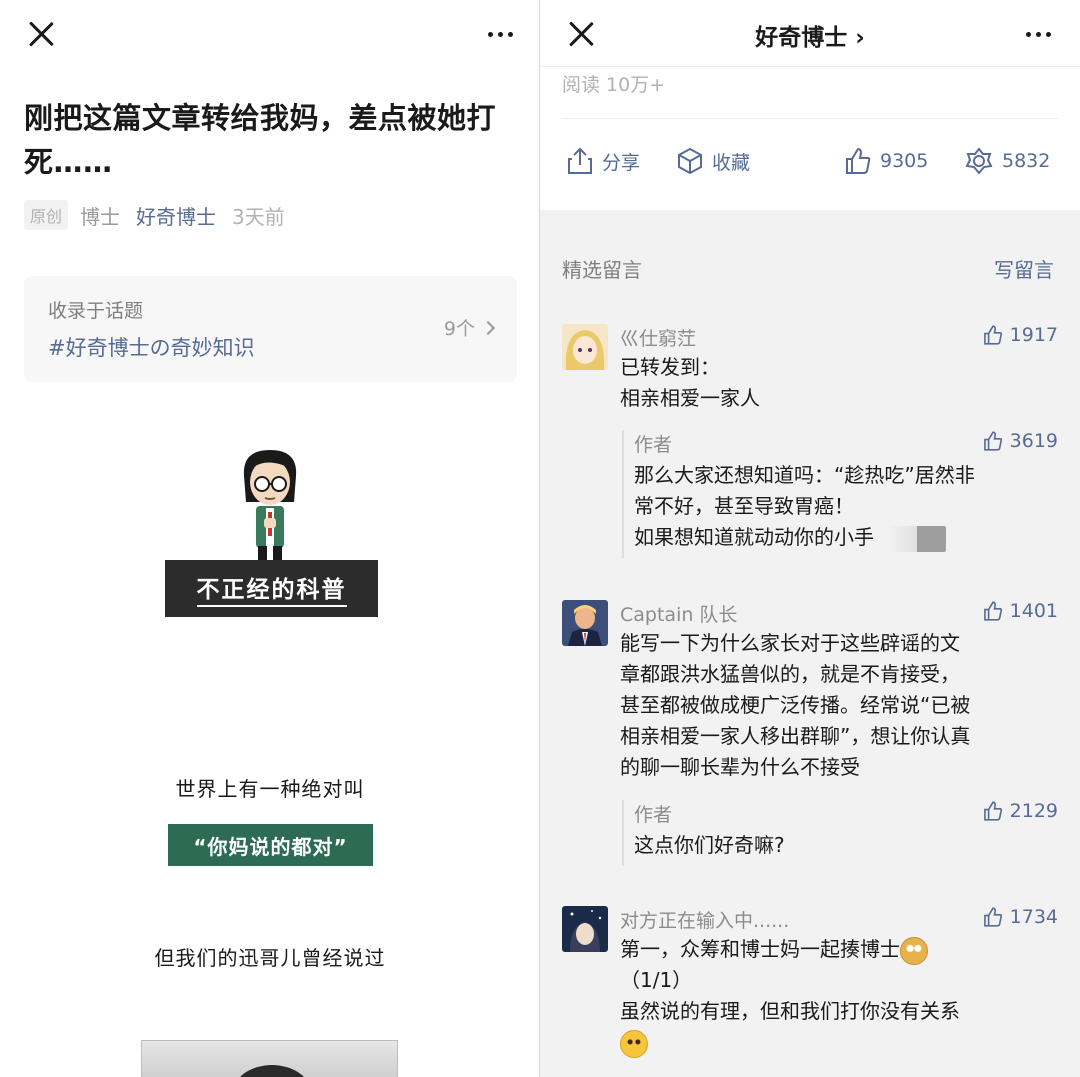 The image size is (1080, 1077). Describe the element at coordinates (904, 161) in the screenshot. I see `like-count: 9305` at that location.